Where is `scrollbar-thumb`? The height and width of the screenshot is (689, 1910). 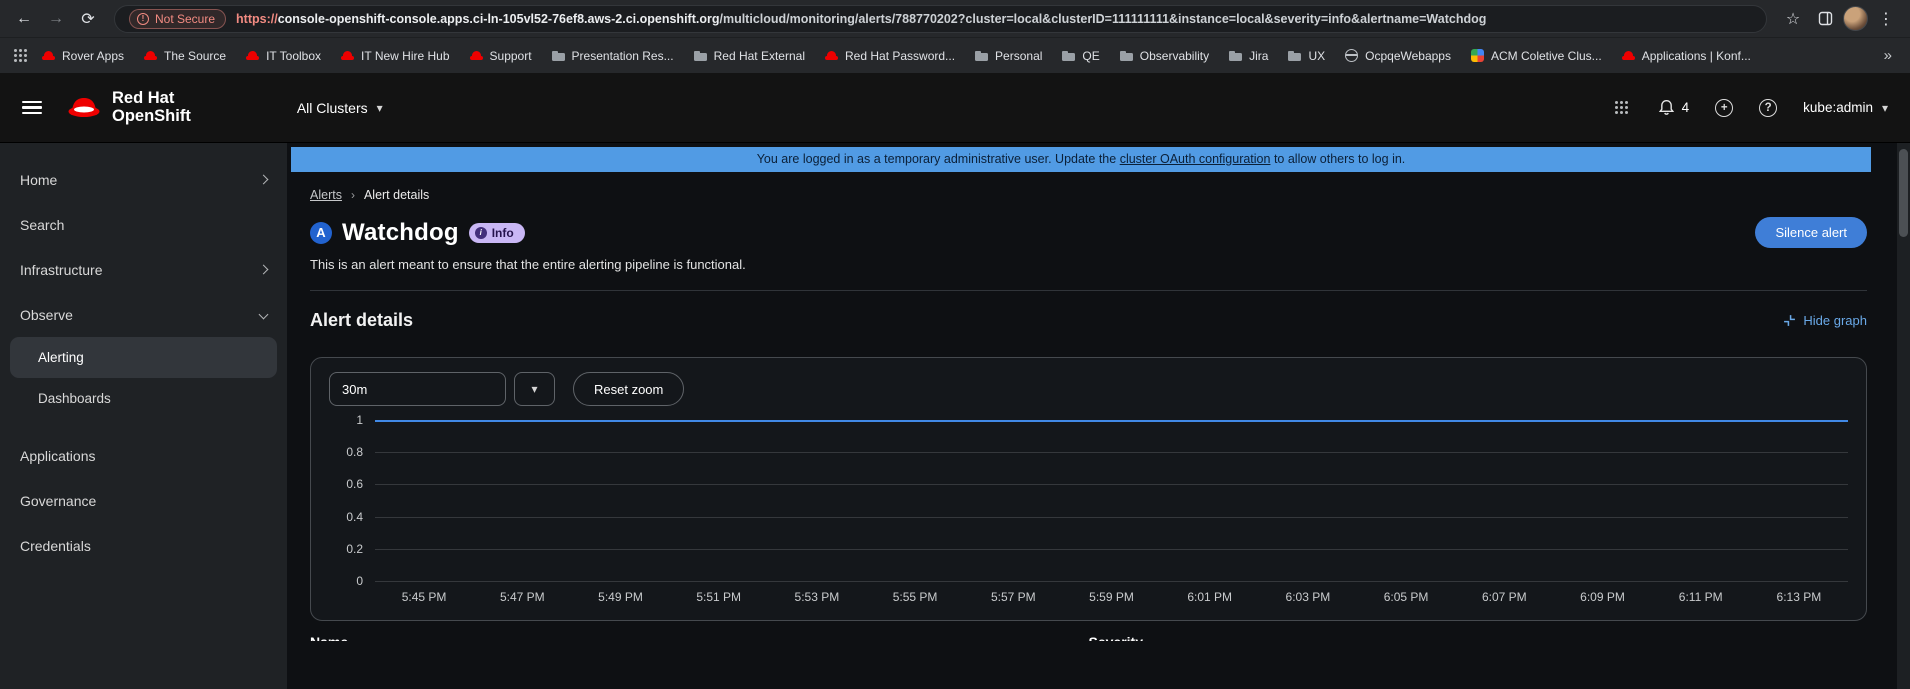
scrollbar-thumb is located at coordinates (1903, 193).